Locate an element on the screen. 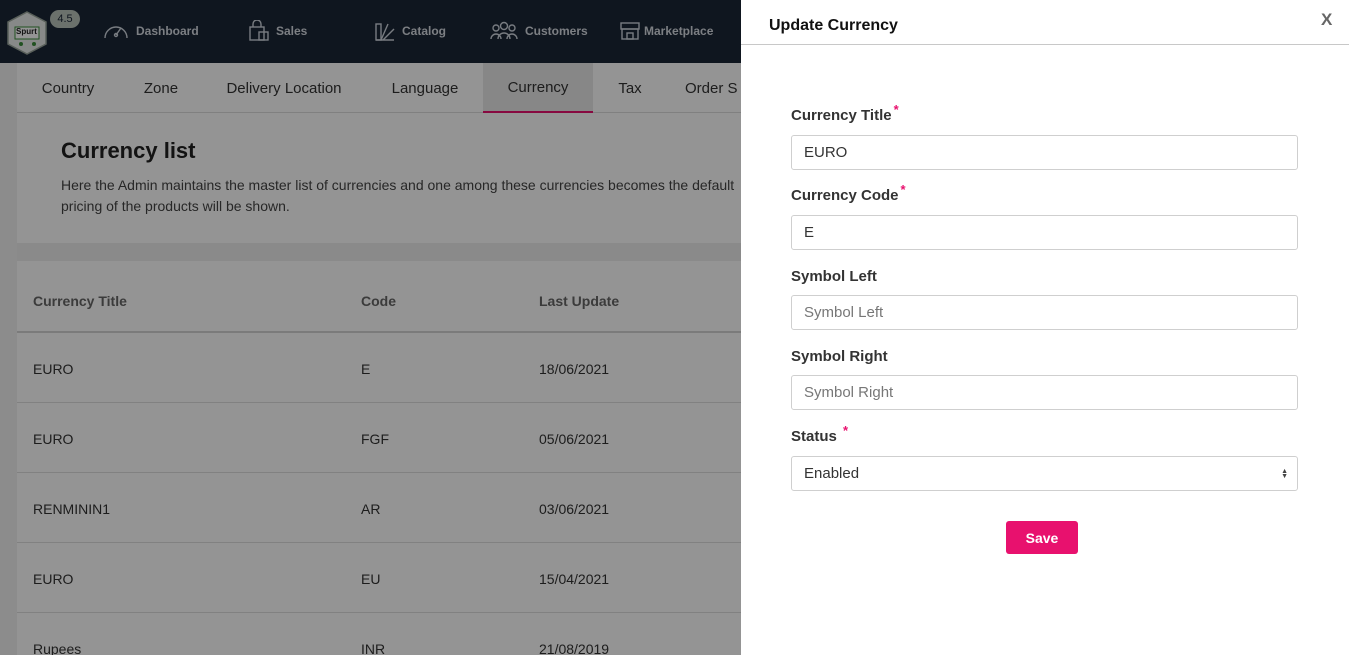 This screenshot has height=655, width=1350. symbol-right-input is located at coordinates (1044, 392).